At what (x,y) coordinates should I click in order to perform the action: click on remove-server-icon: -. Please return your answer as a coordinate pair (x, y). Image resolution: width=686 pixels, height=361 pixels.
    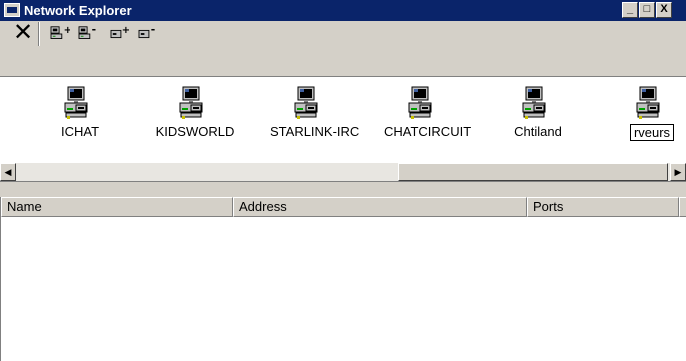
    Looking at the image, I should click on (88, 34).